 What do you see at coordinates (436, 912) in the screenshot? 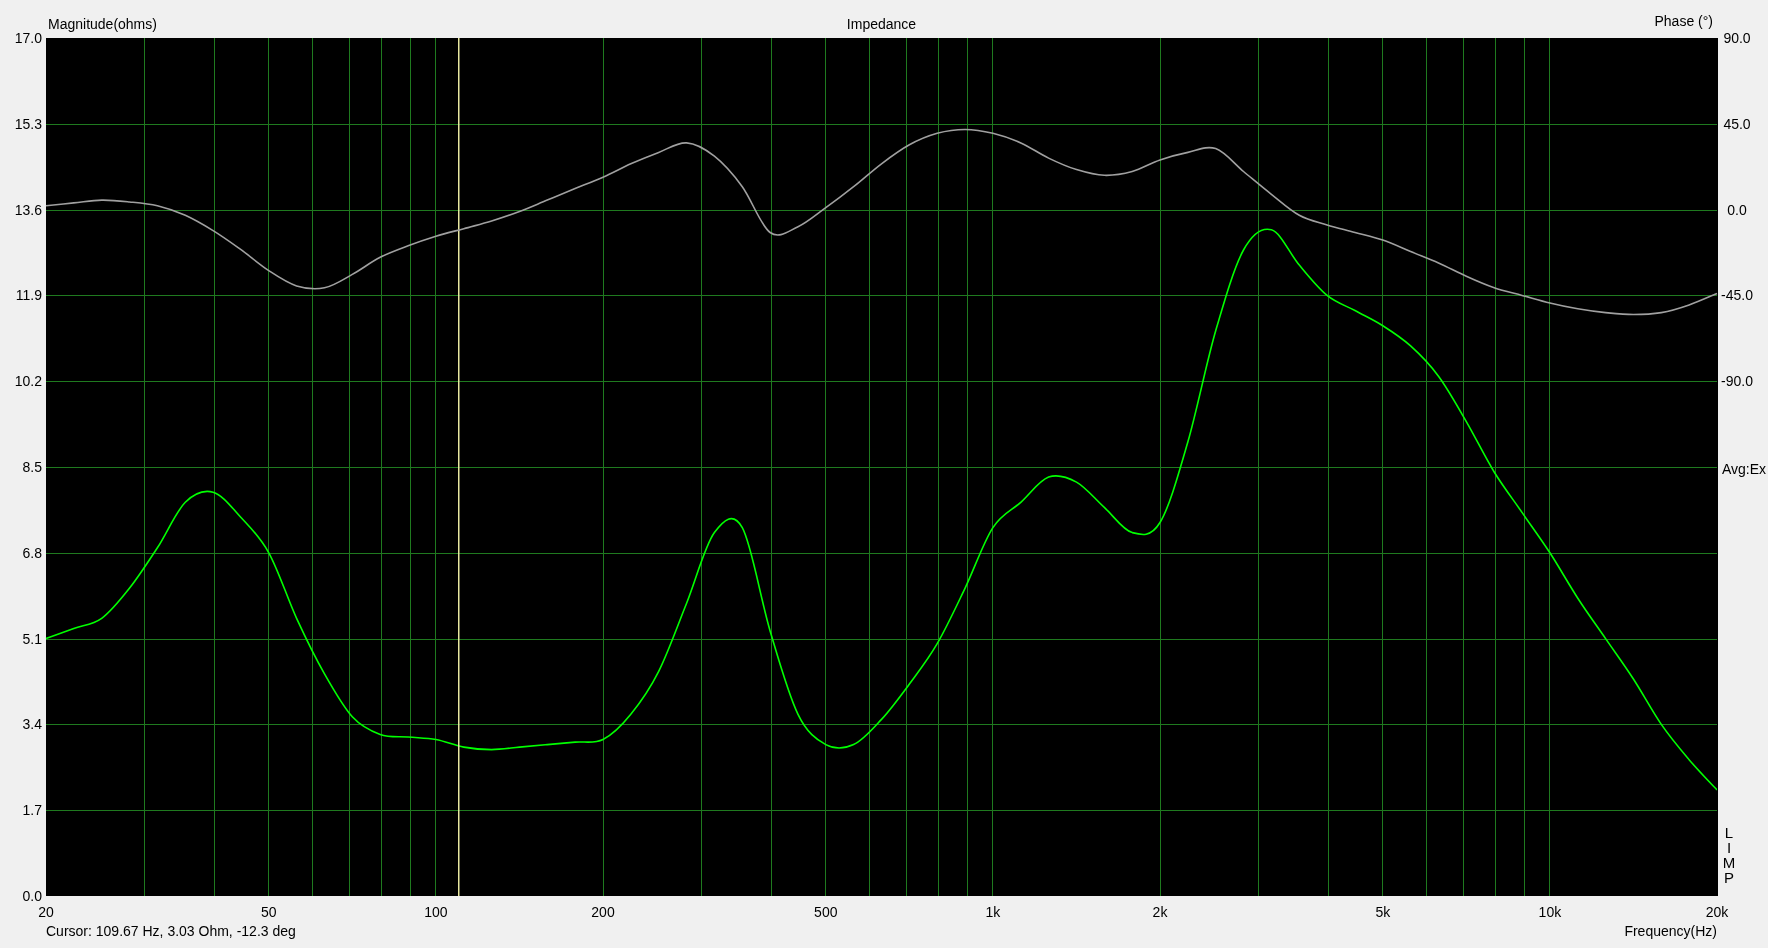
I see `x-tick-label: 100` at bounding box center [436, 912].